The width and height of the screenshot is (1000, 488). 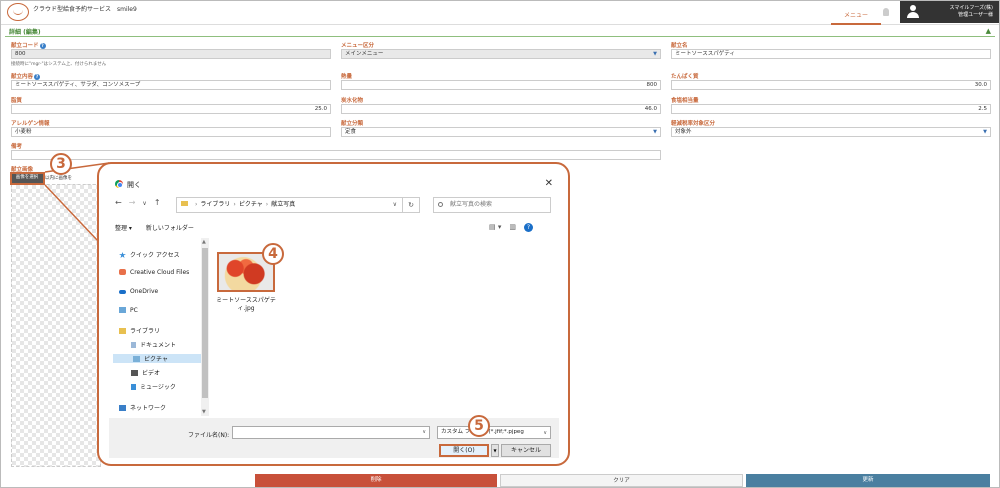 I want to click on cloud-icon, so click(x=122, y=292).